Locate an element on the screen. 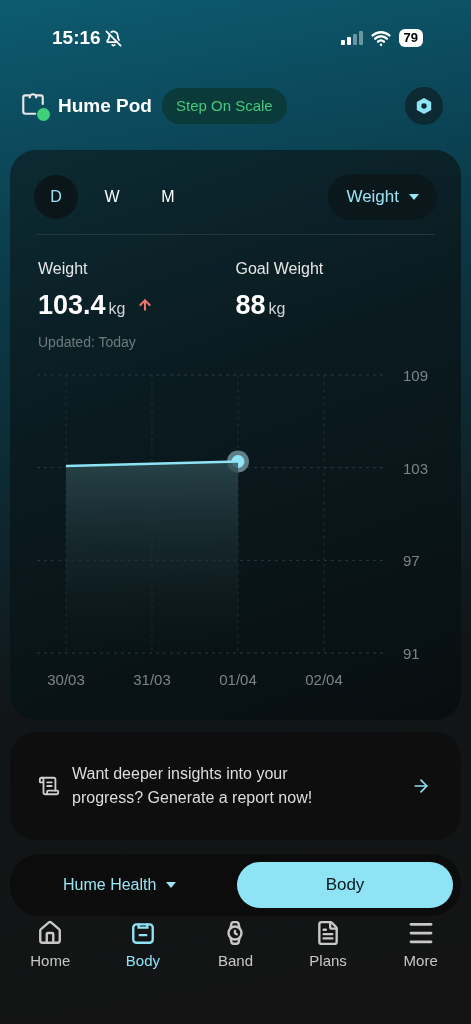 The width and height of the screenshot is (471, 1024). battery-indicator: 79 is located at coordinates (410, 38).